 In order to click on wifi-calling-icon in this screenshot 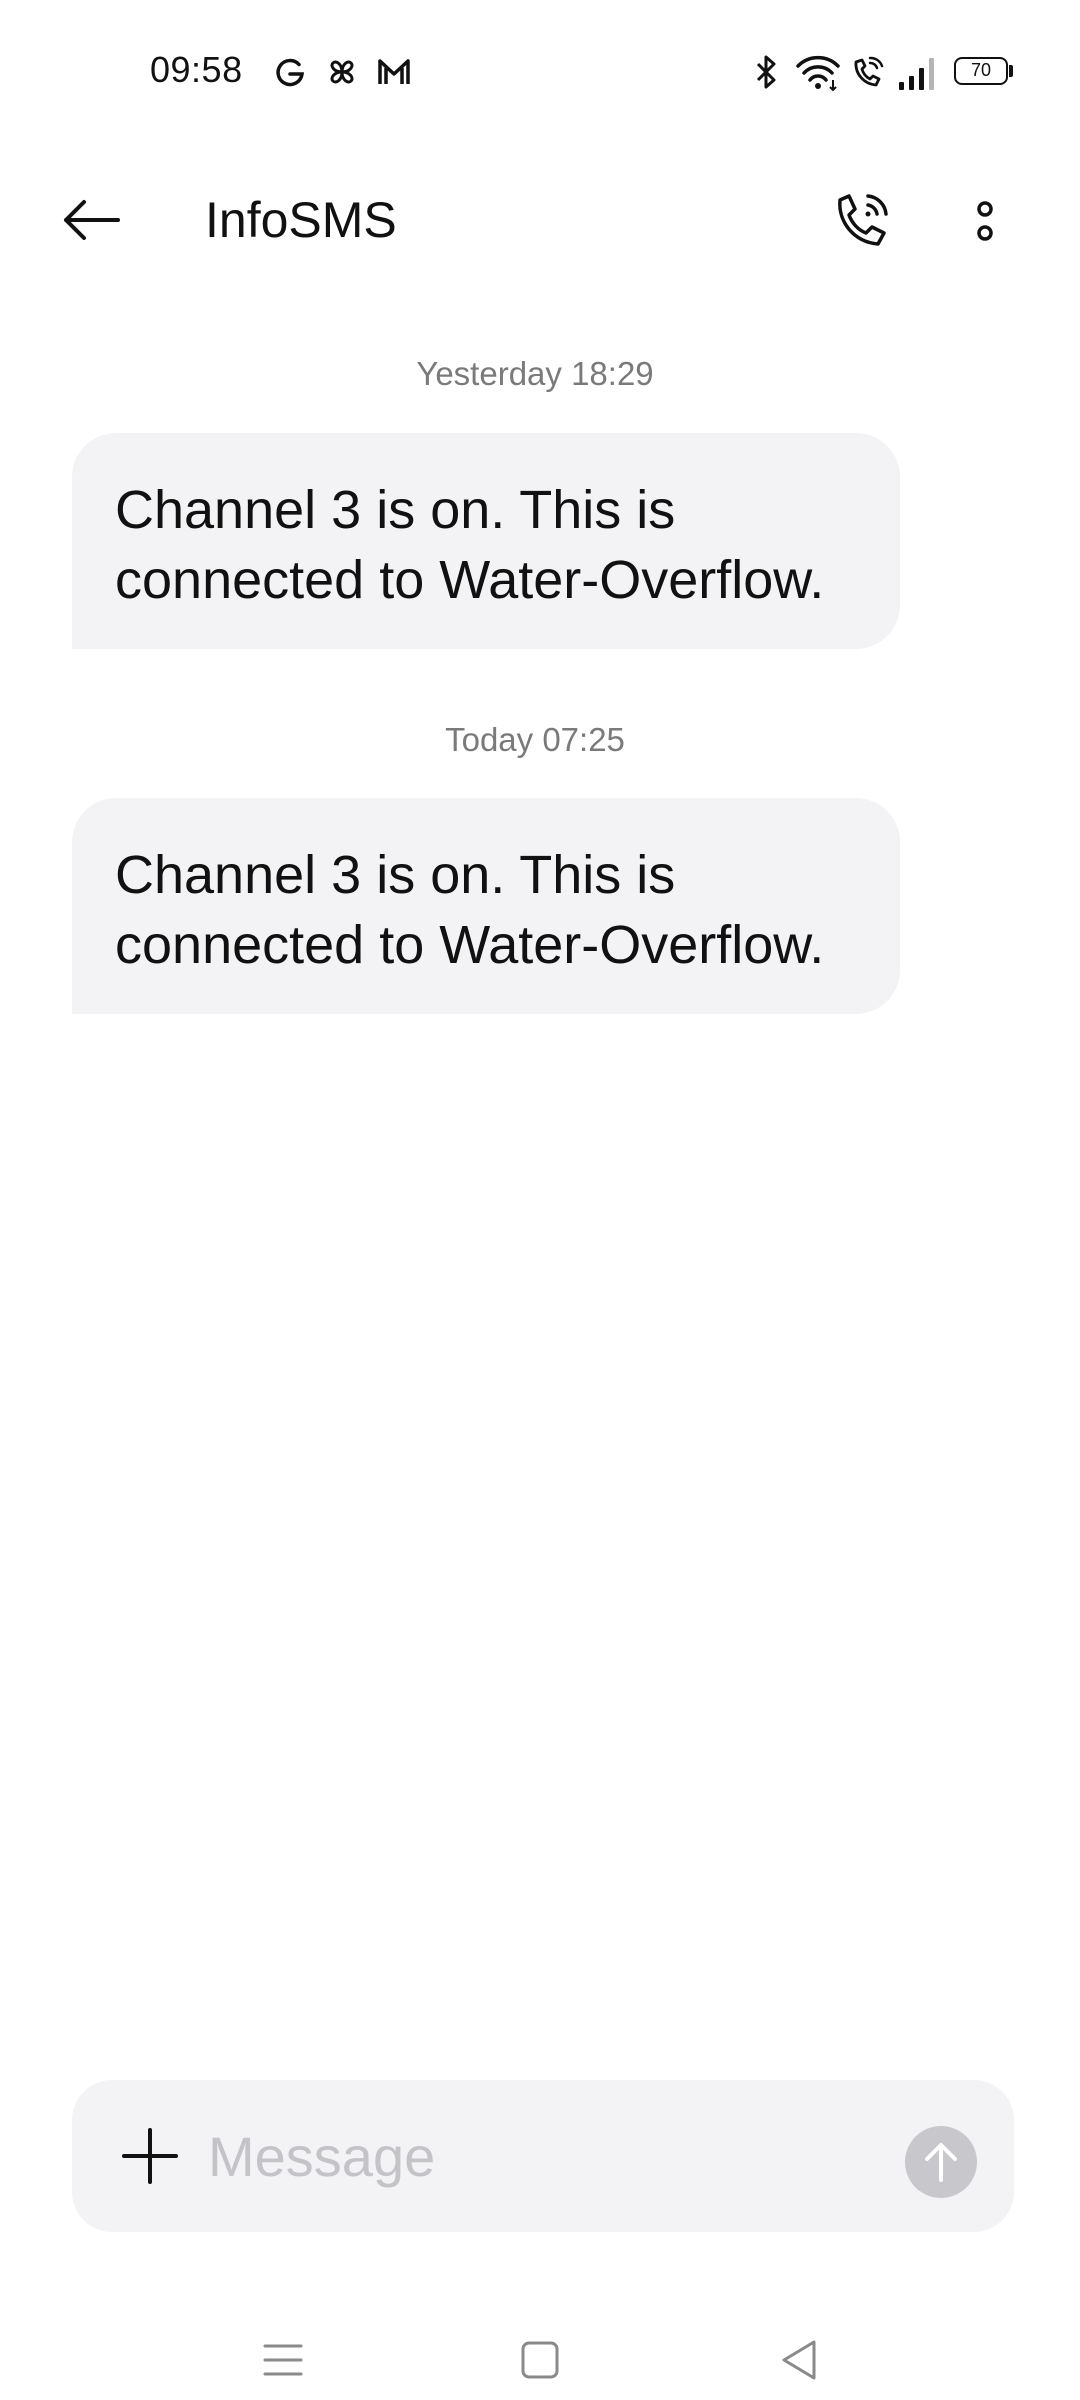, I will do `click(869, 71)`.